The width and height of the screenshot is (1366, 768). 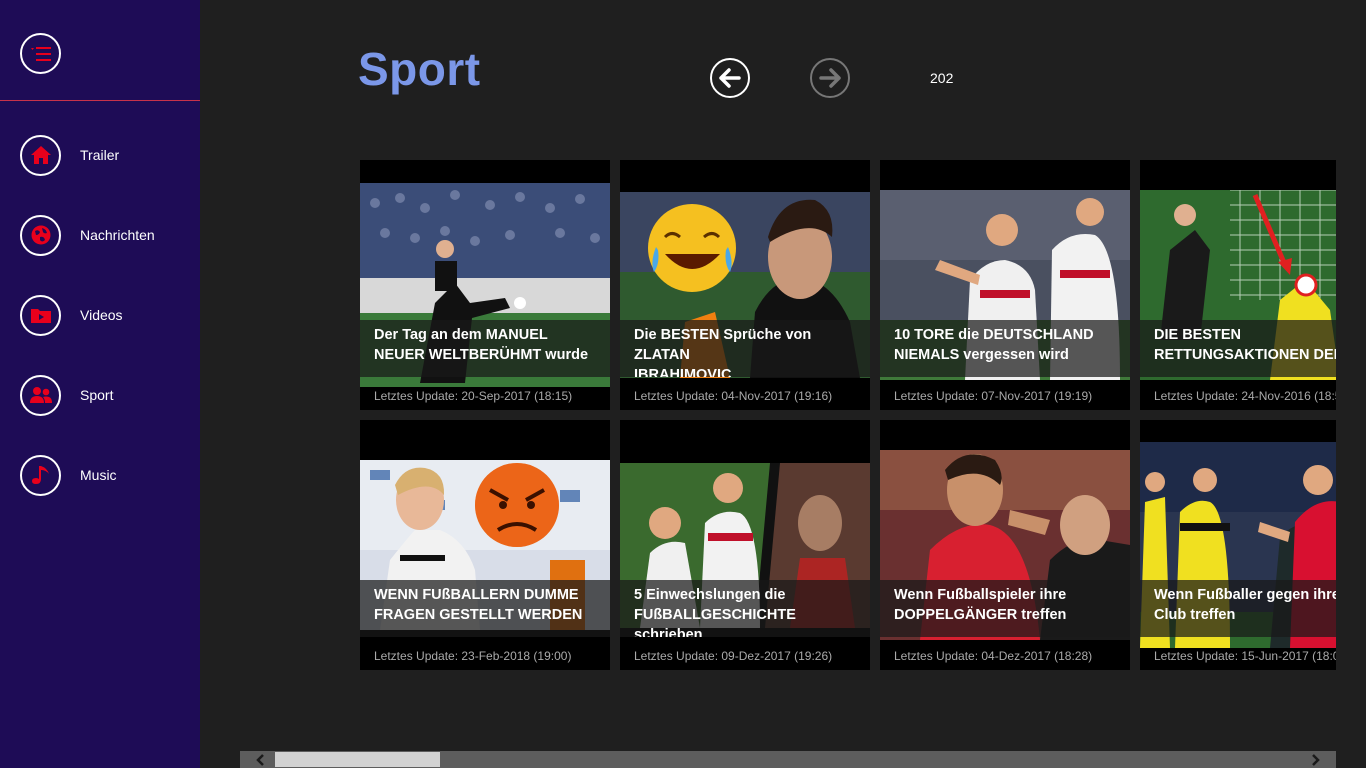 What do you see at coordinates (357, 759) in the screenshot?
I see `scroll-thumb` at bounding box center [357, 759].